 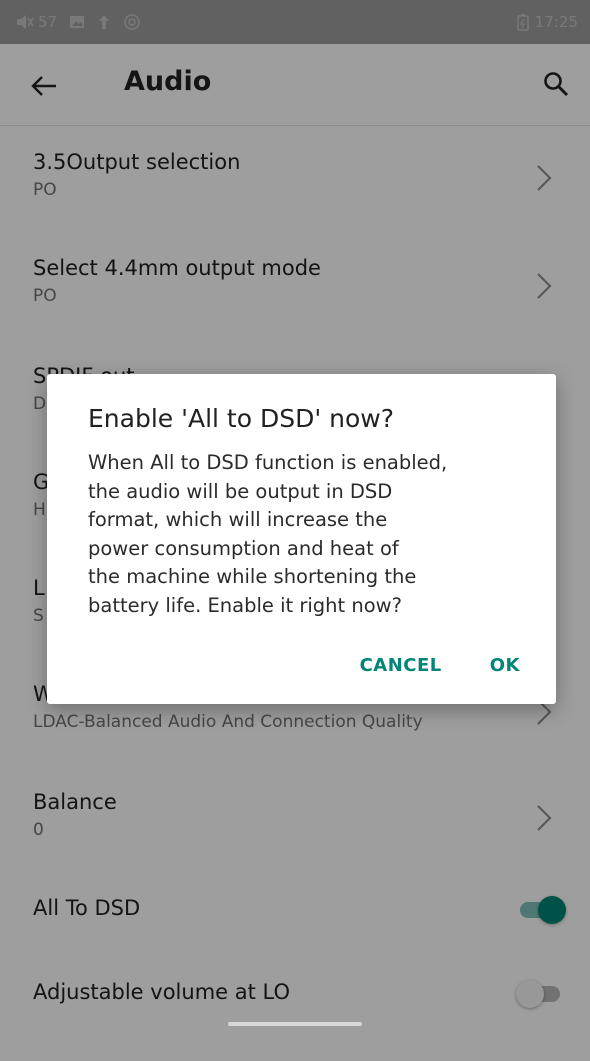 I want to click on dialog-message-line: When All to DSD function is enabled,, so click(x=268, y=462).